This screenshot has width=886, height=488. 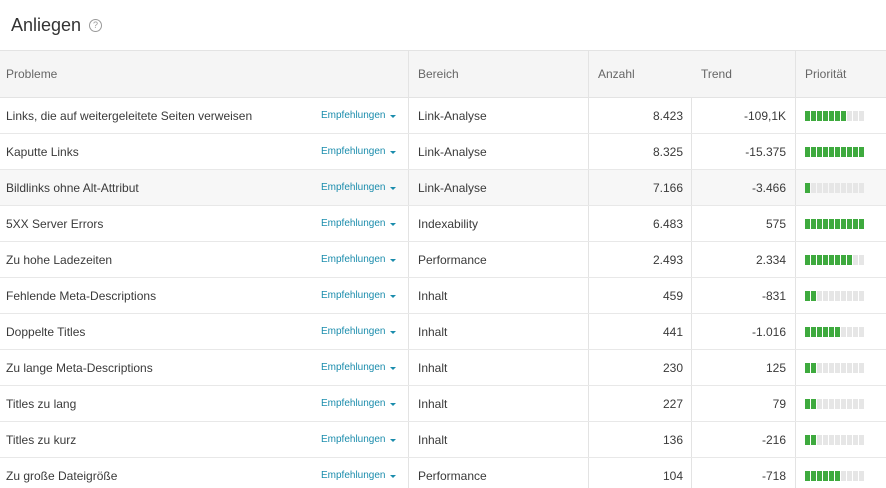 I want to click on problem-name: Doppelte Titles, so click(x=45, y=332).